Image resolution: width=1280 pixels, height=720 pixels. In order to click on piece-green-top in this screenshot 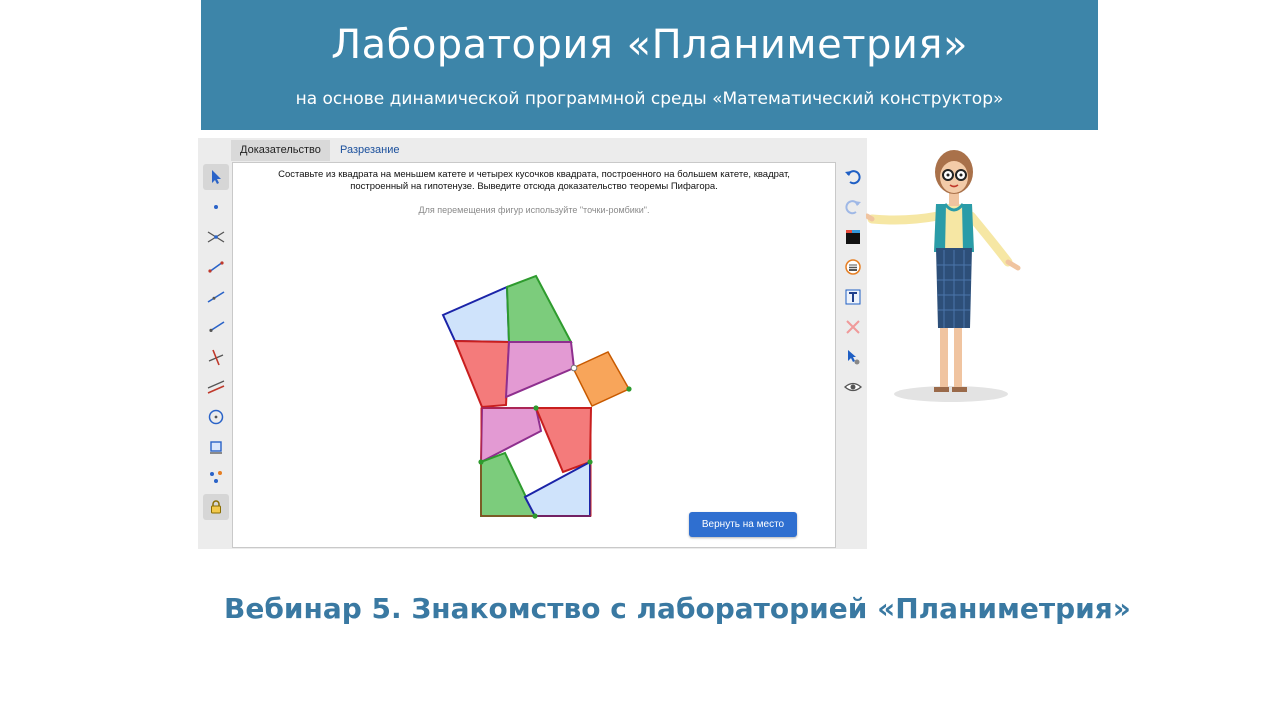, I will do `click(539, 308)`.